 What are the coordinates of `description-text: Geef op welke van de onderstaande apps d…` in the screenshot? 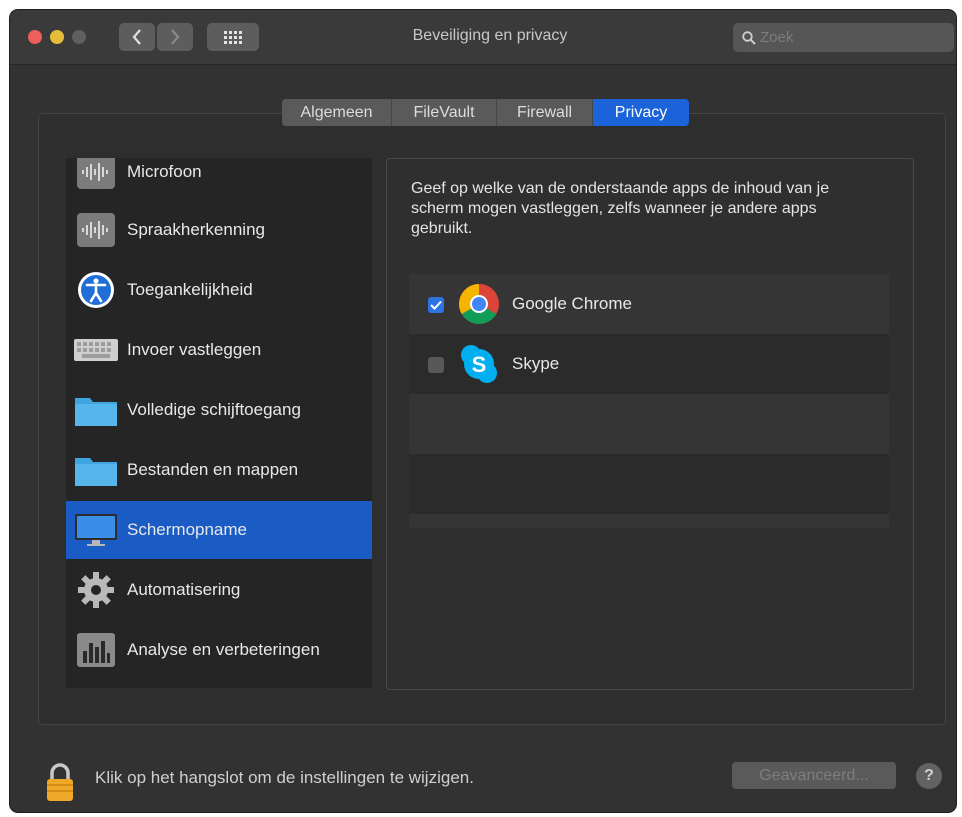 It's located at (620, 208).